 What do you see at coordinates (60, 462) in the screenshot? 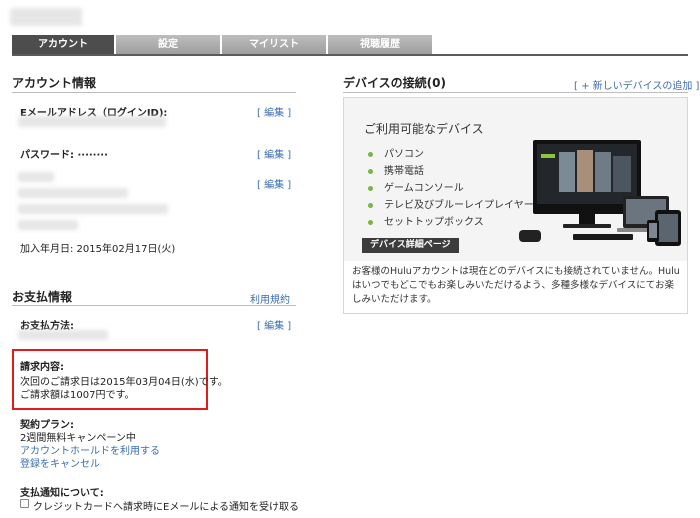
I see `cancel-subscription-link: 登録をキャンセル` at bounding box center [60, 462].